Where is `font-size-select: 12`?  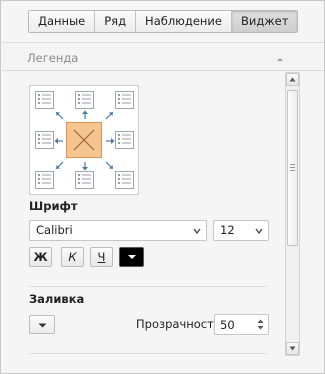 font-size-select: 12 is located at coordinates (241, 230).